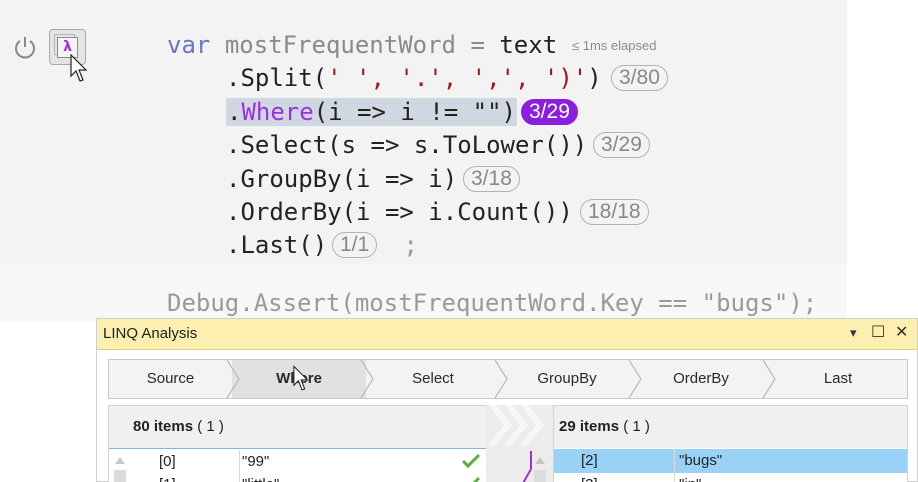  What do you see at coordinates (178, 426) in the screenshot?
I see `source-items-header: 80 items ( 1 )` at bounding box center [178, 426].